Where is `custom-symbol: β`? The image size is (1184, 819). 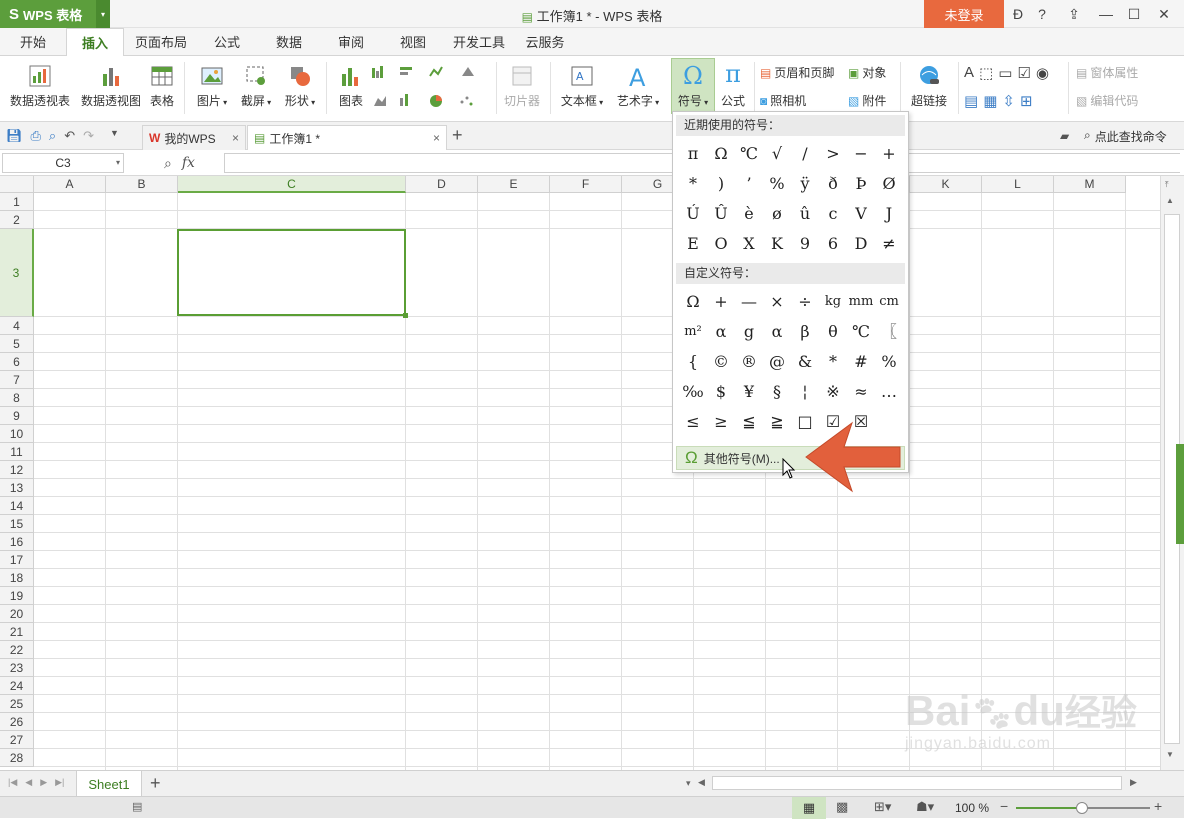 custom-symbol: β is located at coordinates (805, 332).